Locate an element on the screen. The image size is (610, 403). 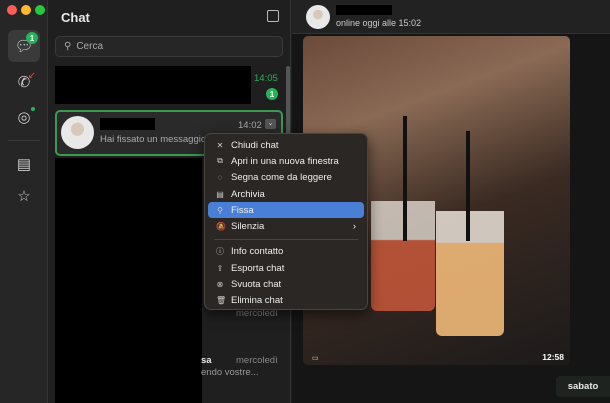
divider is located at coordinates (24, 140).